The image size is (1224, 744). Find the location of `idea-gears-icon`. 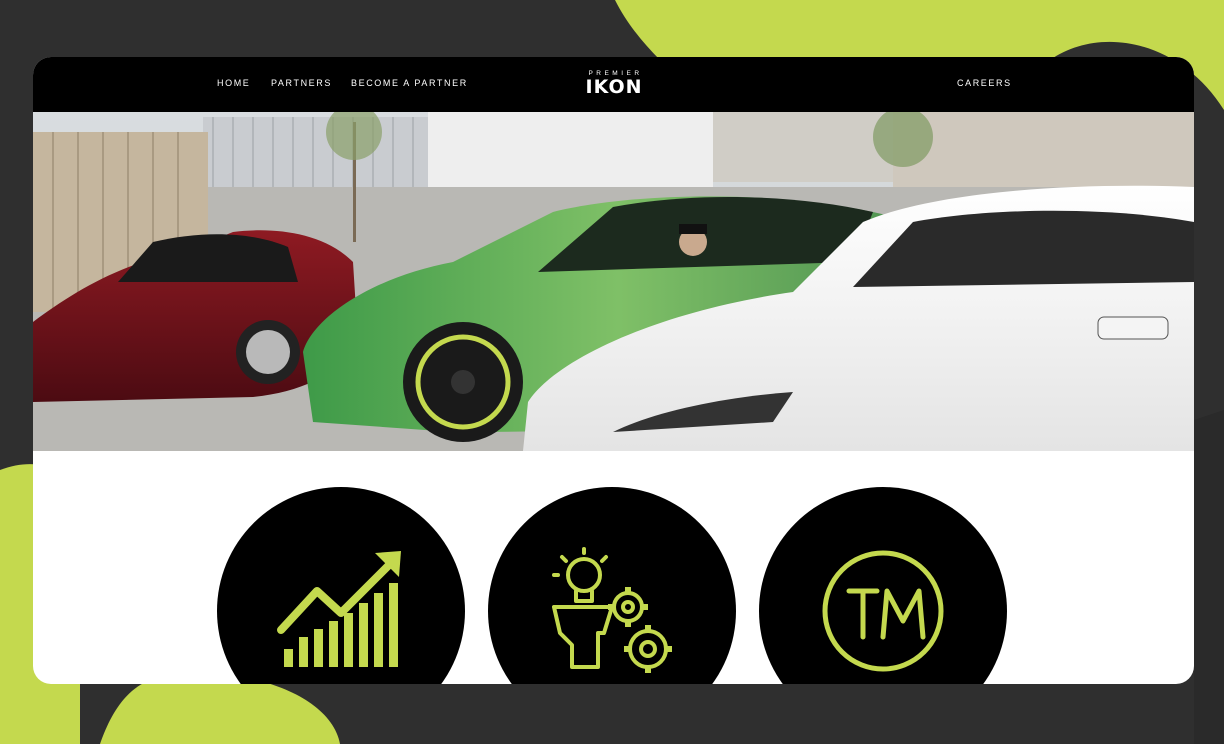

idea-gears-icon is located at coordinates (612, 610).